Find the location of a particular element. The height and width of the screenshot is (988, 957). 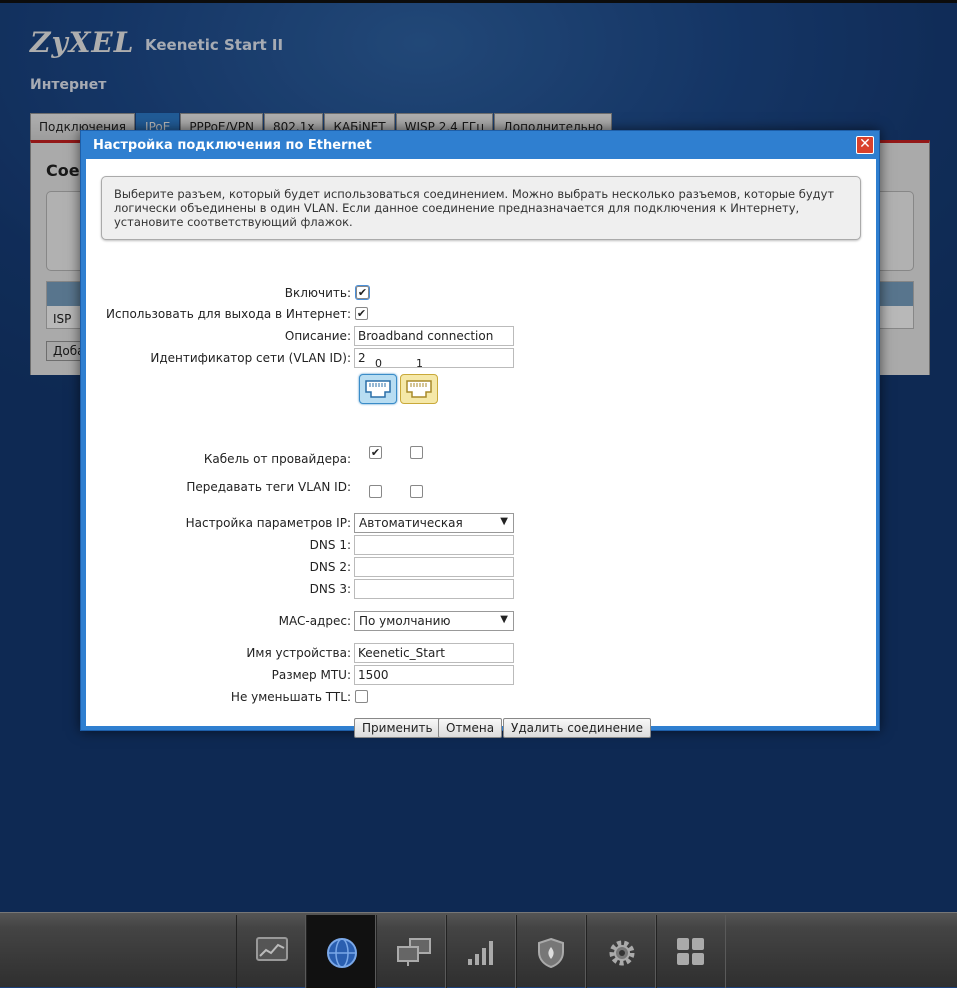

device-name-input is located at coordinates (434, 653).